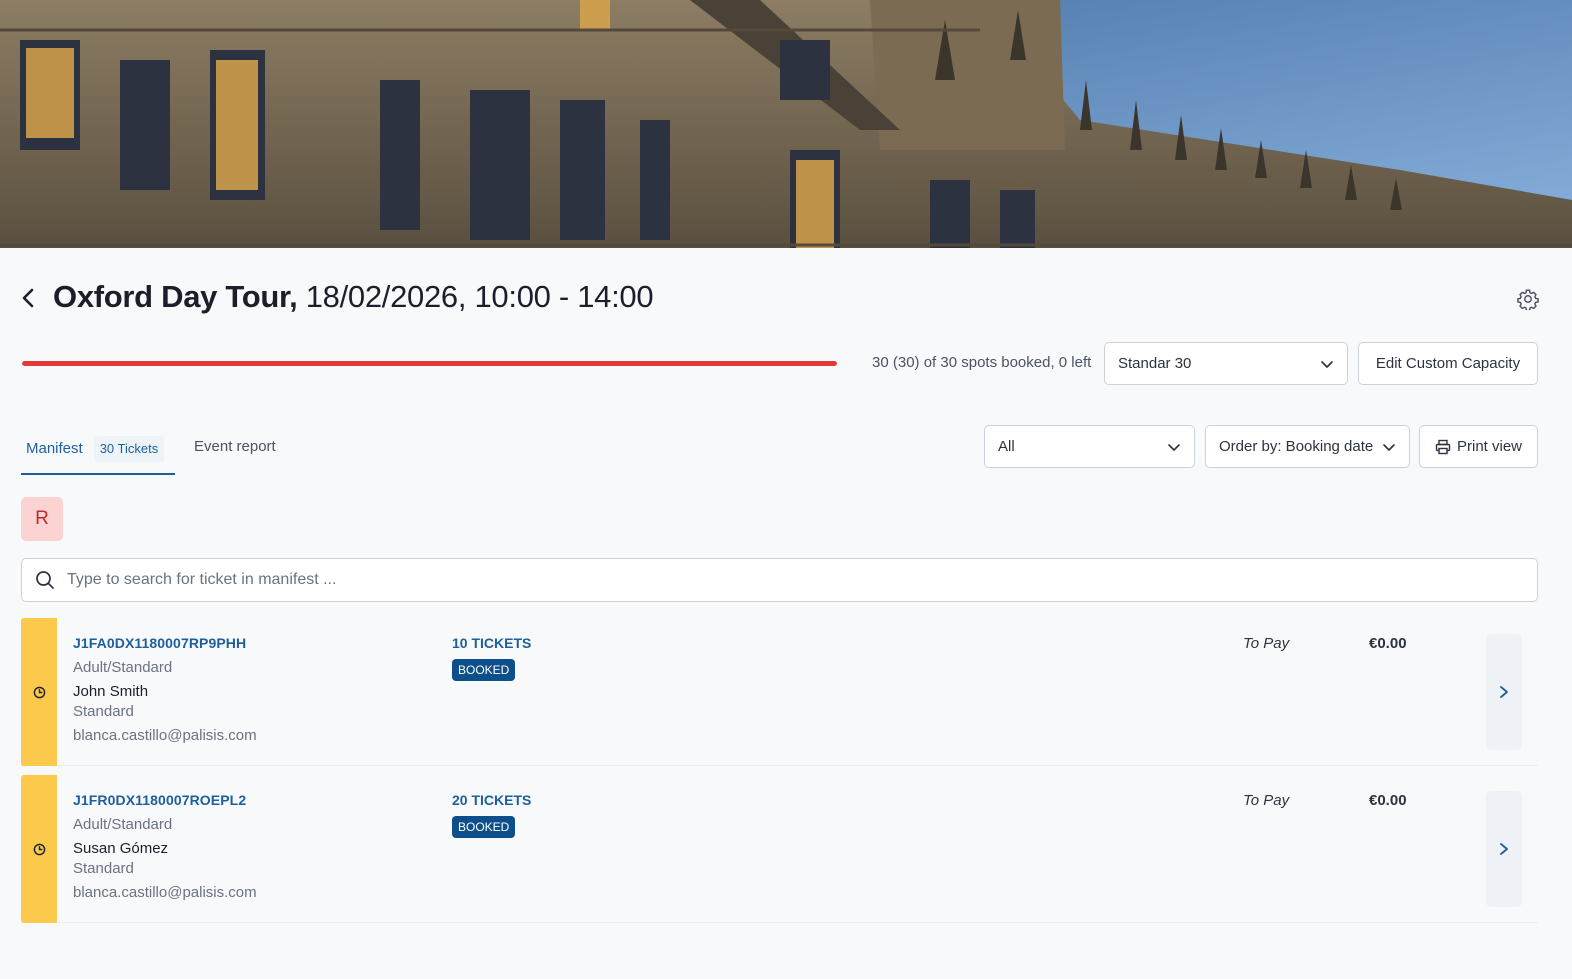 The height and width of the screenshot is (979, 1572). What do you see at coordinates (45, 580) in the screenshot?
I see `search-icon` at bounding box center [45, 580].